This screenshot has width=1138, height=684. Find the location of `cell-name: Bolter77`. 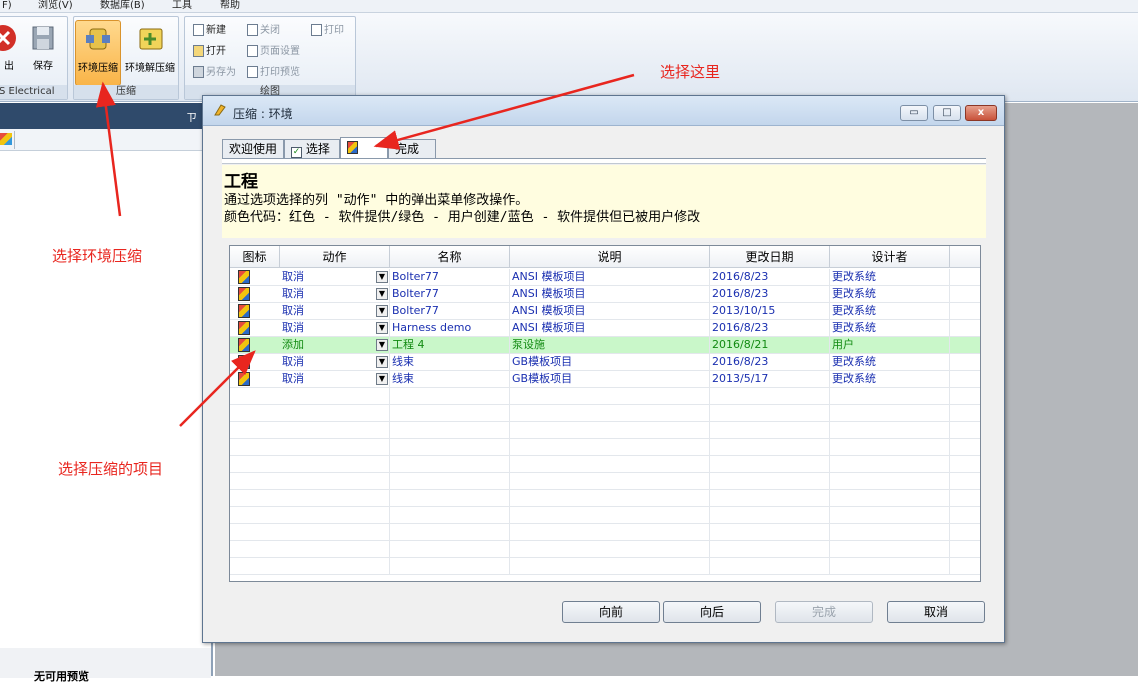

cell-name: Bolter77 is located at coordinates (451, 294).